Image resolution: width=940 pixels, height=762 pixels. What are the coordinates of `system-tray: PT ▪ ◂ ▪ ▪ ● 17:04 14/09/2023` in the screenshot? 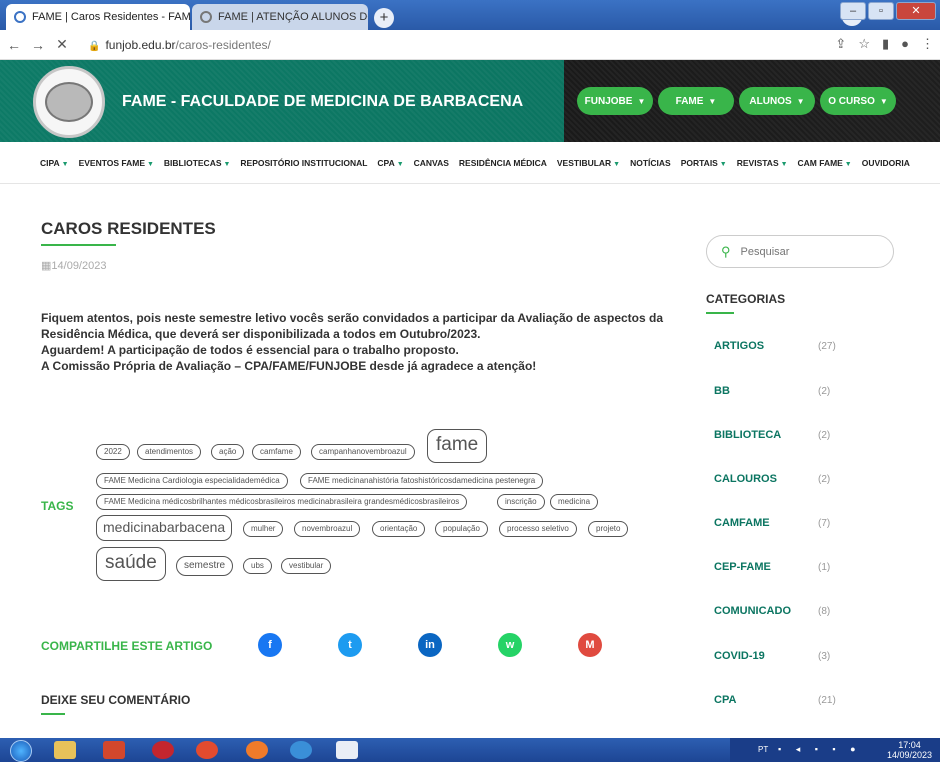 It's located at (835, 750).